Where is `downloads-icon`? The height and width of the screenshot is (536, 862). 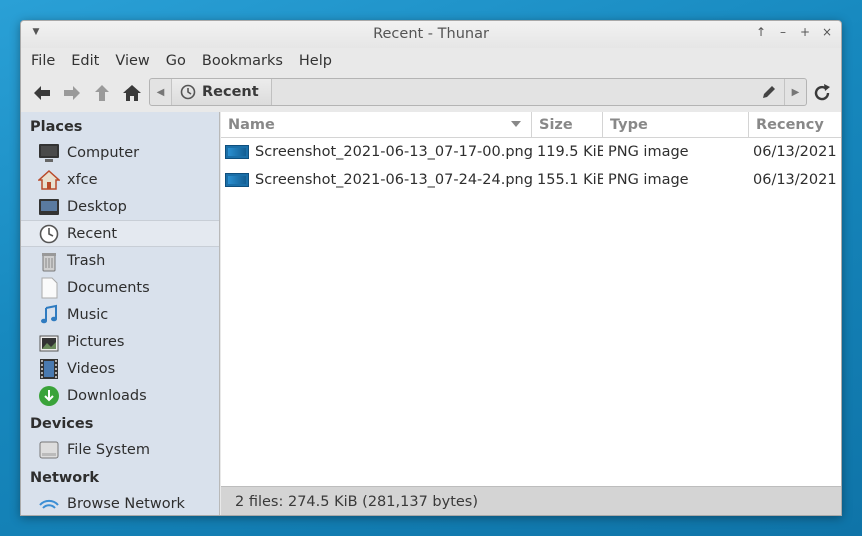
downloads-icon is located at coordinates (49, 396).